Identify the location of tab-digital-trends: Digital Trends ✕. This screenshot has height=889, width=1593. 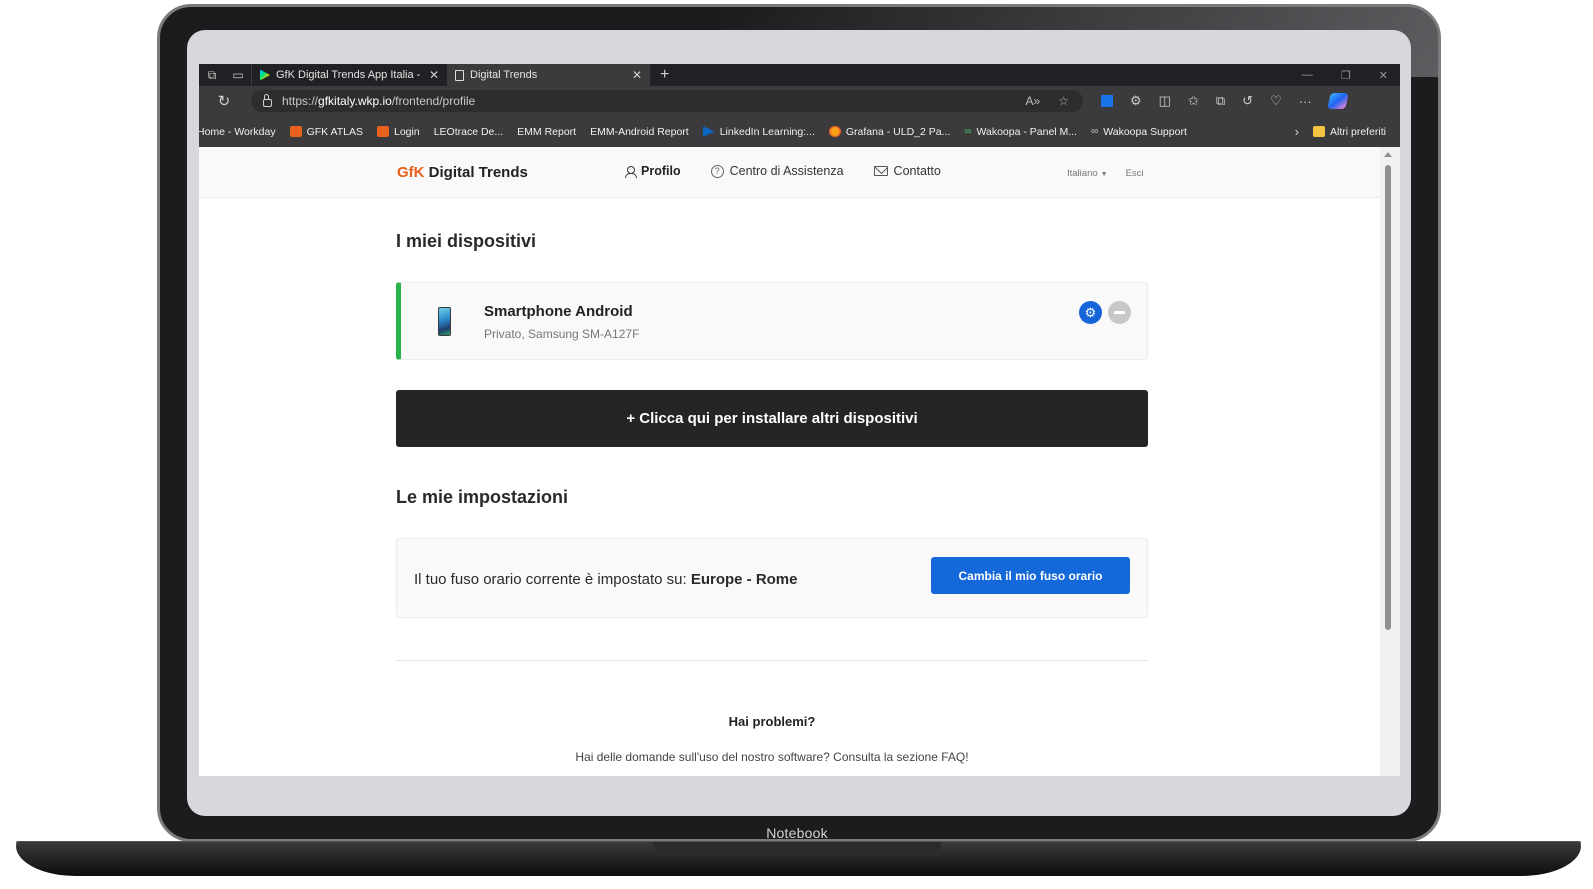
(548, 75).